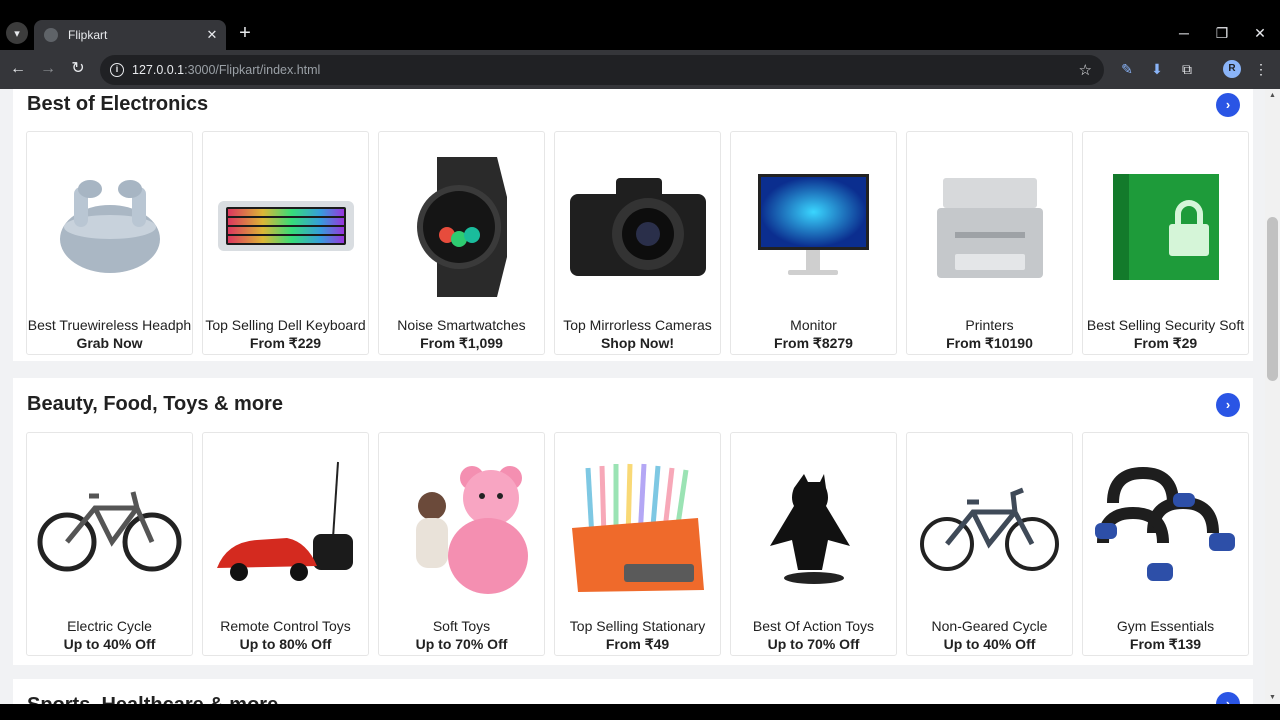 The image size is (1280, 720). Describe the element at coordinates (78, 69) in the screenshot. I see `reload-button: ↻` at that location.